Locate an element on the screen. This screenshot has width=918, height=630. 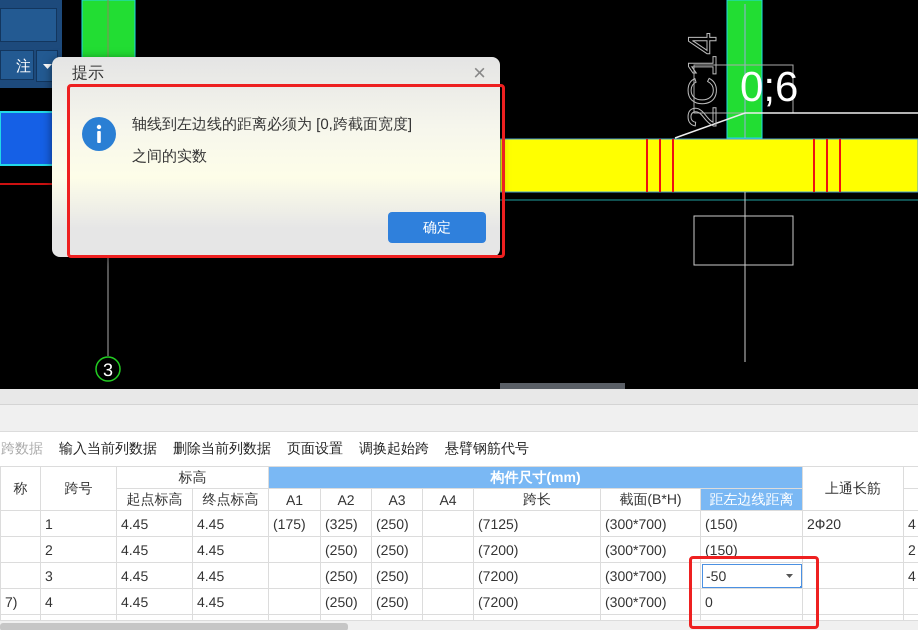
column-header: A4 is located at coordinates (448, 499).